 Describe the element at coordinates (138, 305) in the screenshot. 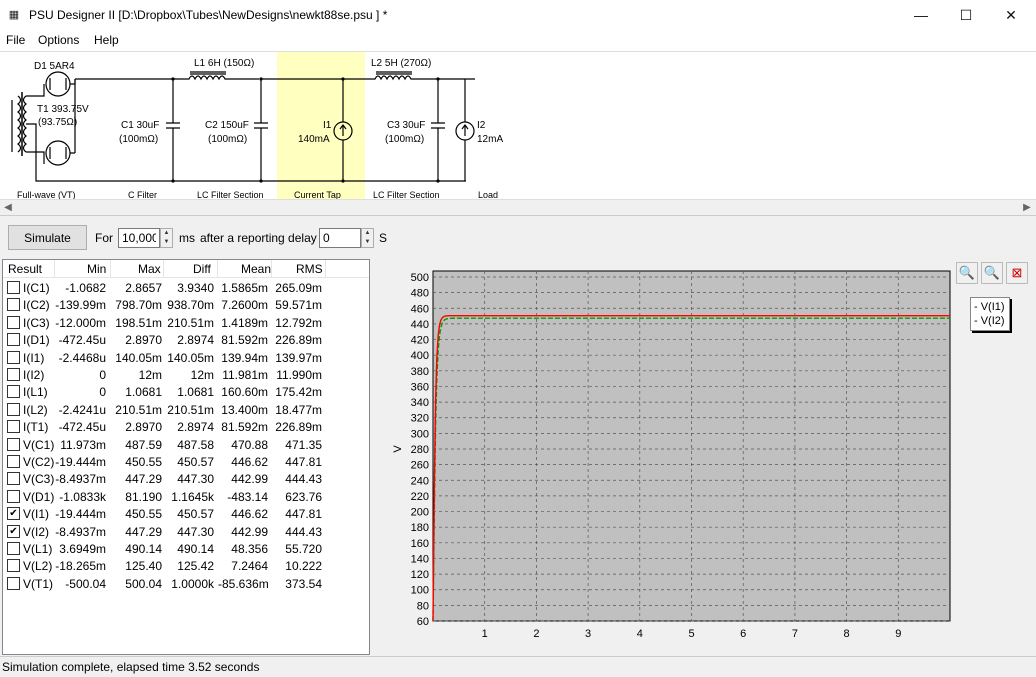

I see `row-max: 798.70m` at that location.